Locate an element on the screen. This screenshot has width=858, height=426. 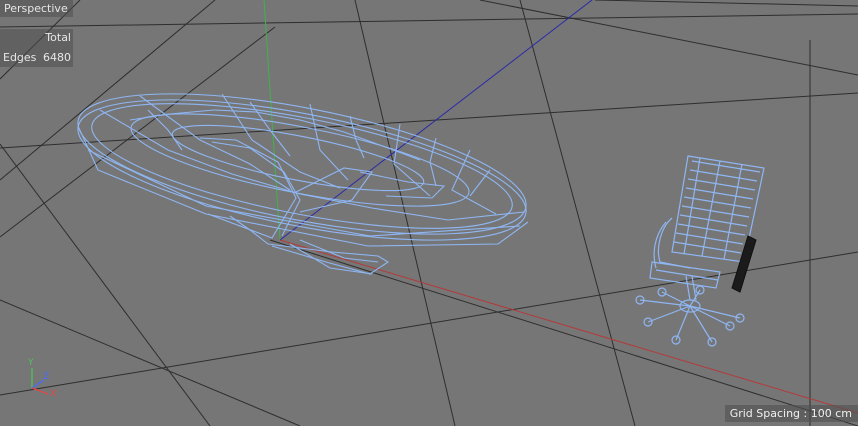
world-axis-y is located at coordinates (272, 120).